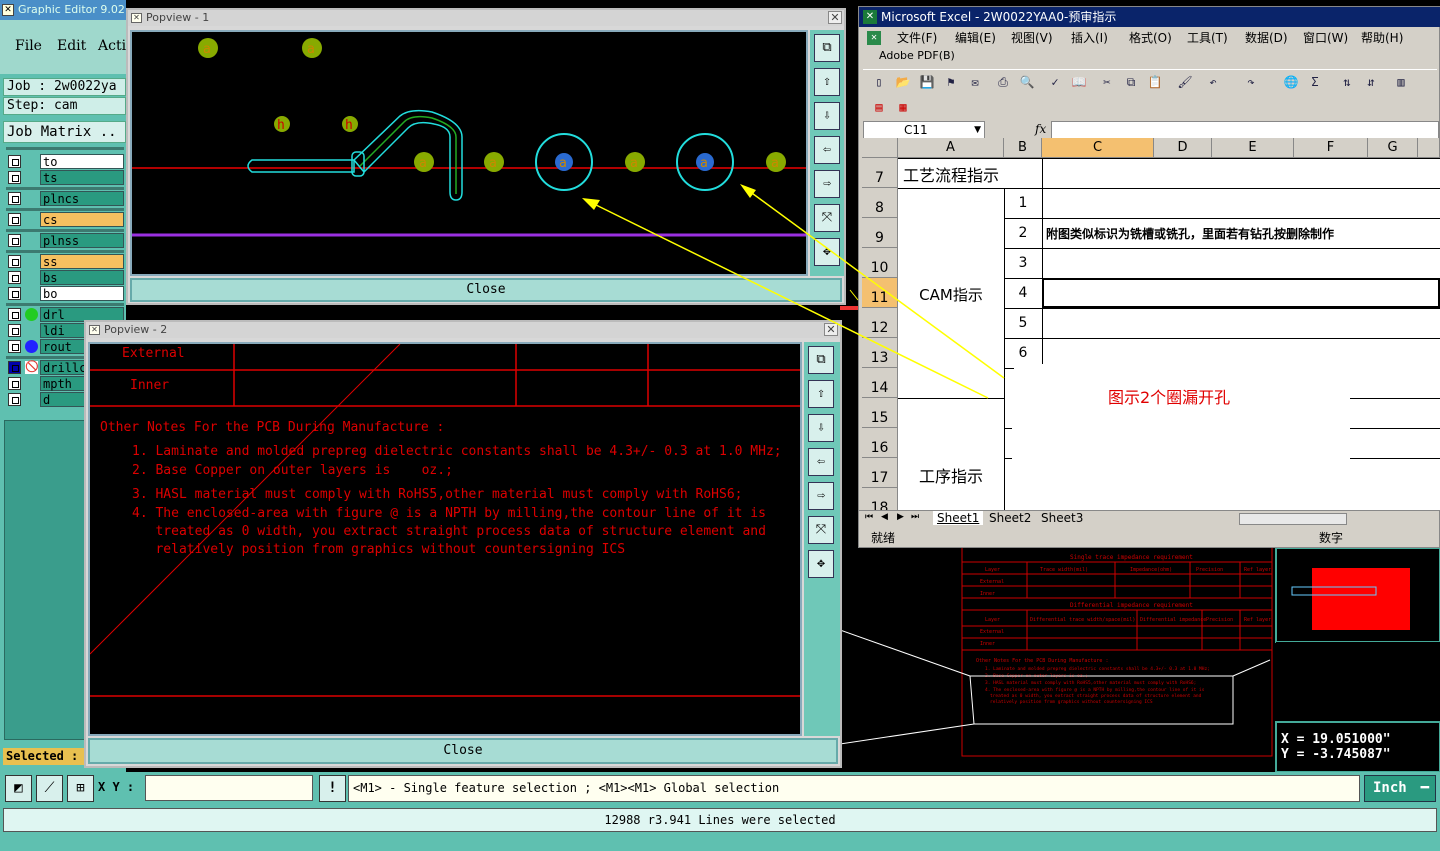 Image resolution: width=1440 pixels, height=851 pixels. What do you see at coordinates (915, 517) in the screenshot?
I see `last-sheet-icon: ⏭` at bounding box center [915, 517].